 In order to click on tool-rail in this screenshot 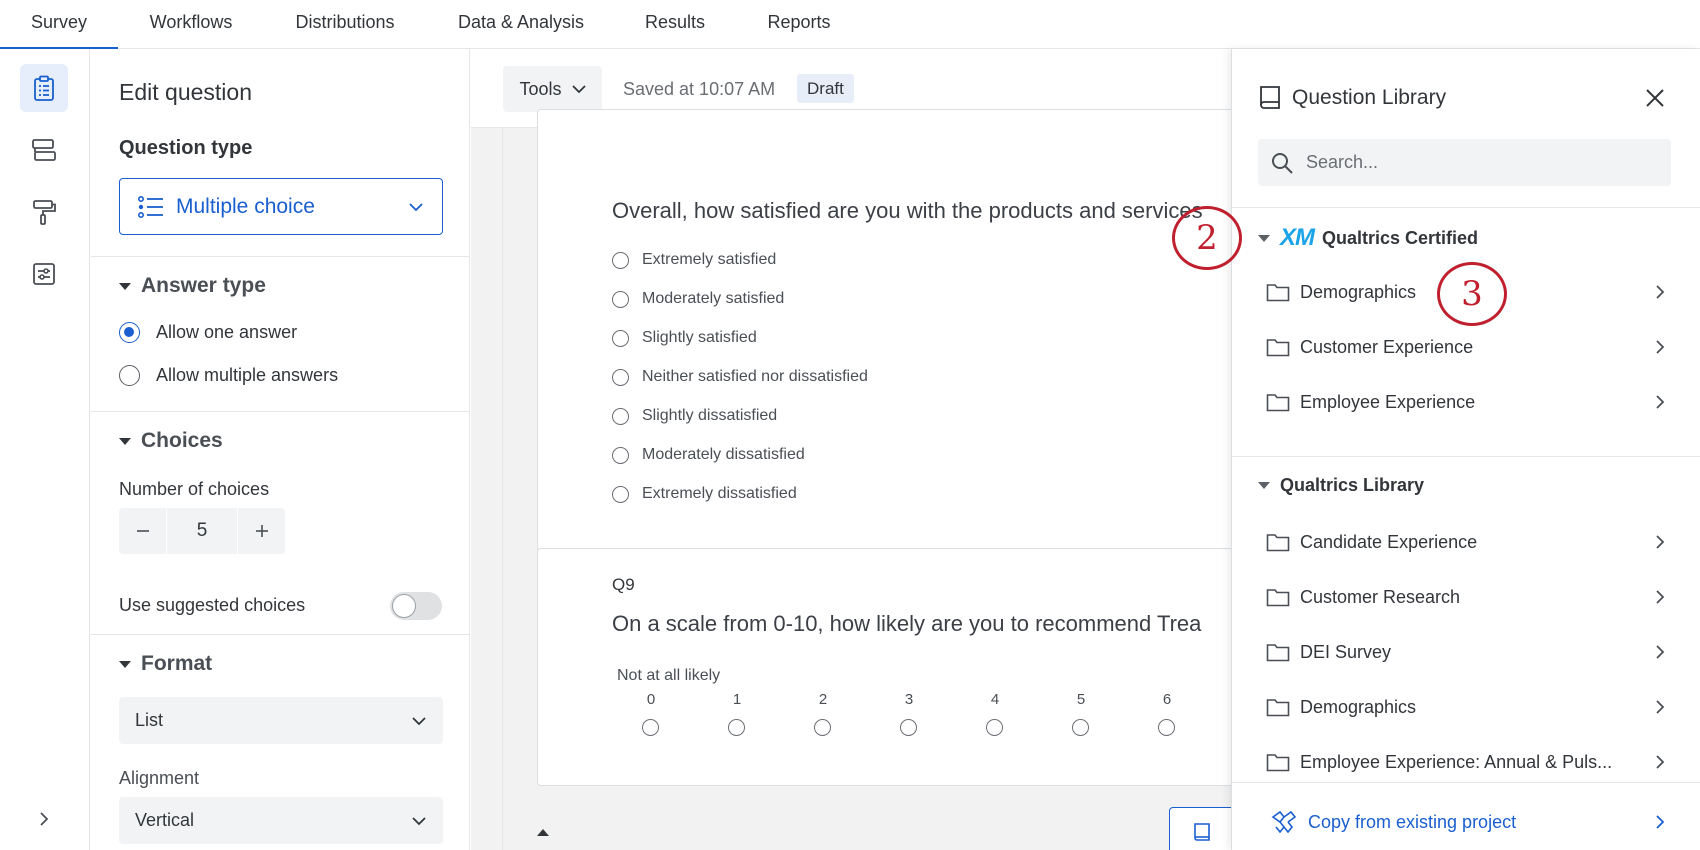, I will do `click(45, 449)`.